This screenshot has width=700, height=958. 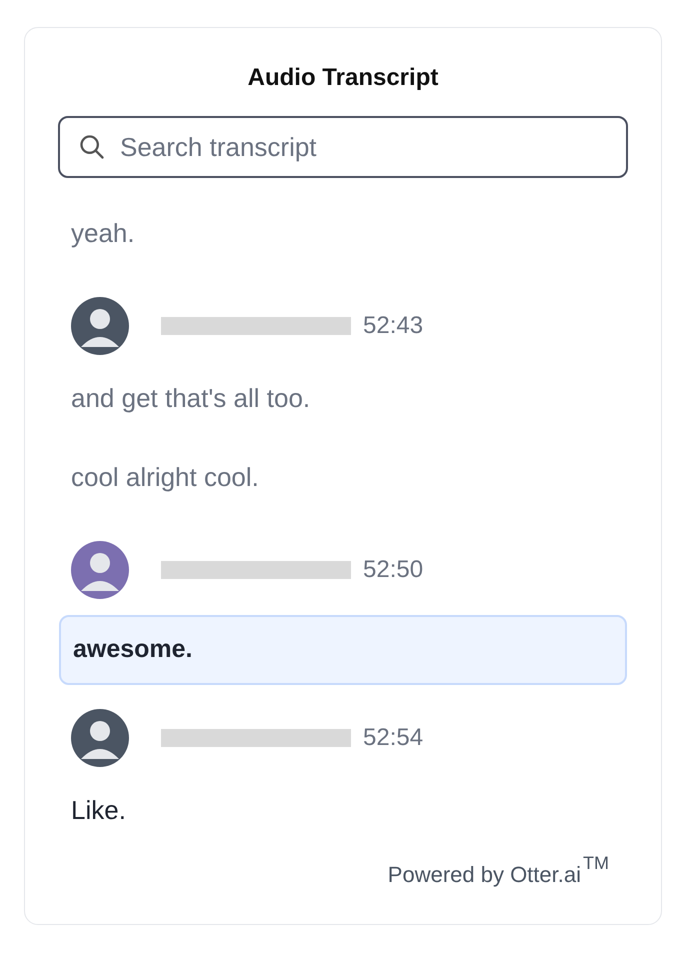 What do you see at coordinates (393, 326) in the screenshot?
I see `timestamp: 52:43` at bounding box center [393, 326].